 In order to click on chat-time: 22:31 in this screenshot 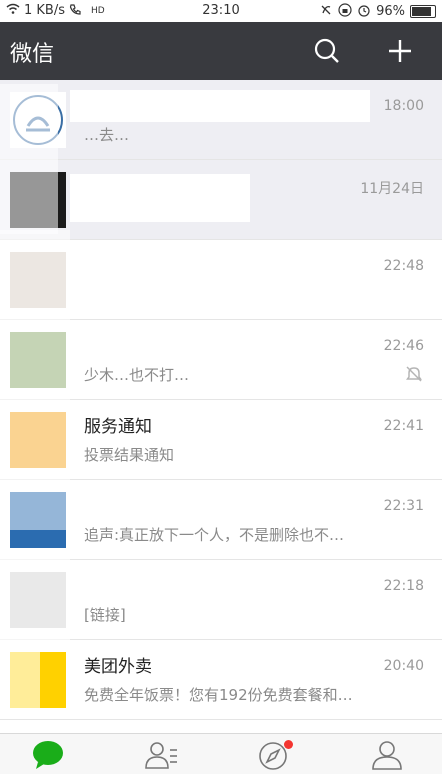, I will do `click(403, 506)`.